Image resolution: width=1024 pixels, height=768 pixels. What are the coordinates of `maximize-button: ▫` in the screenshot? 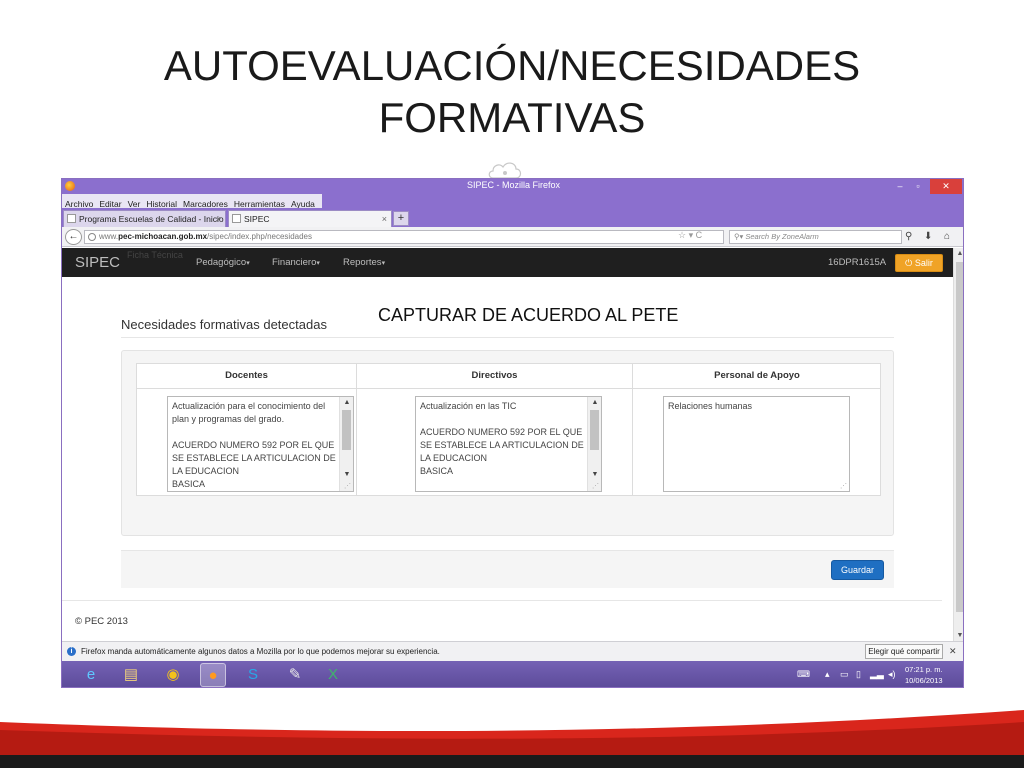 It's located at (918, 186).